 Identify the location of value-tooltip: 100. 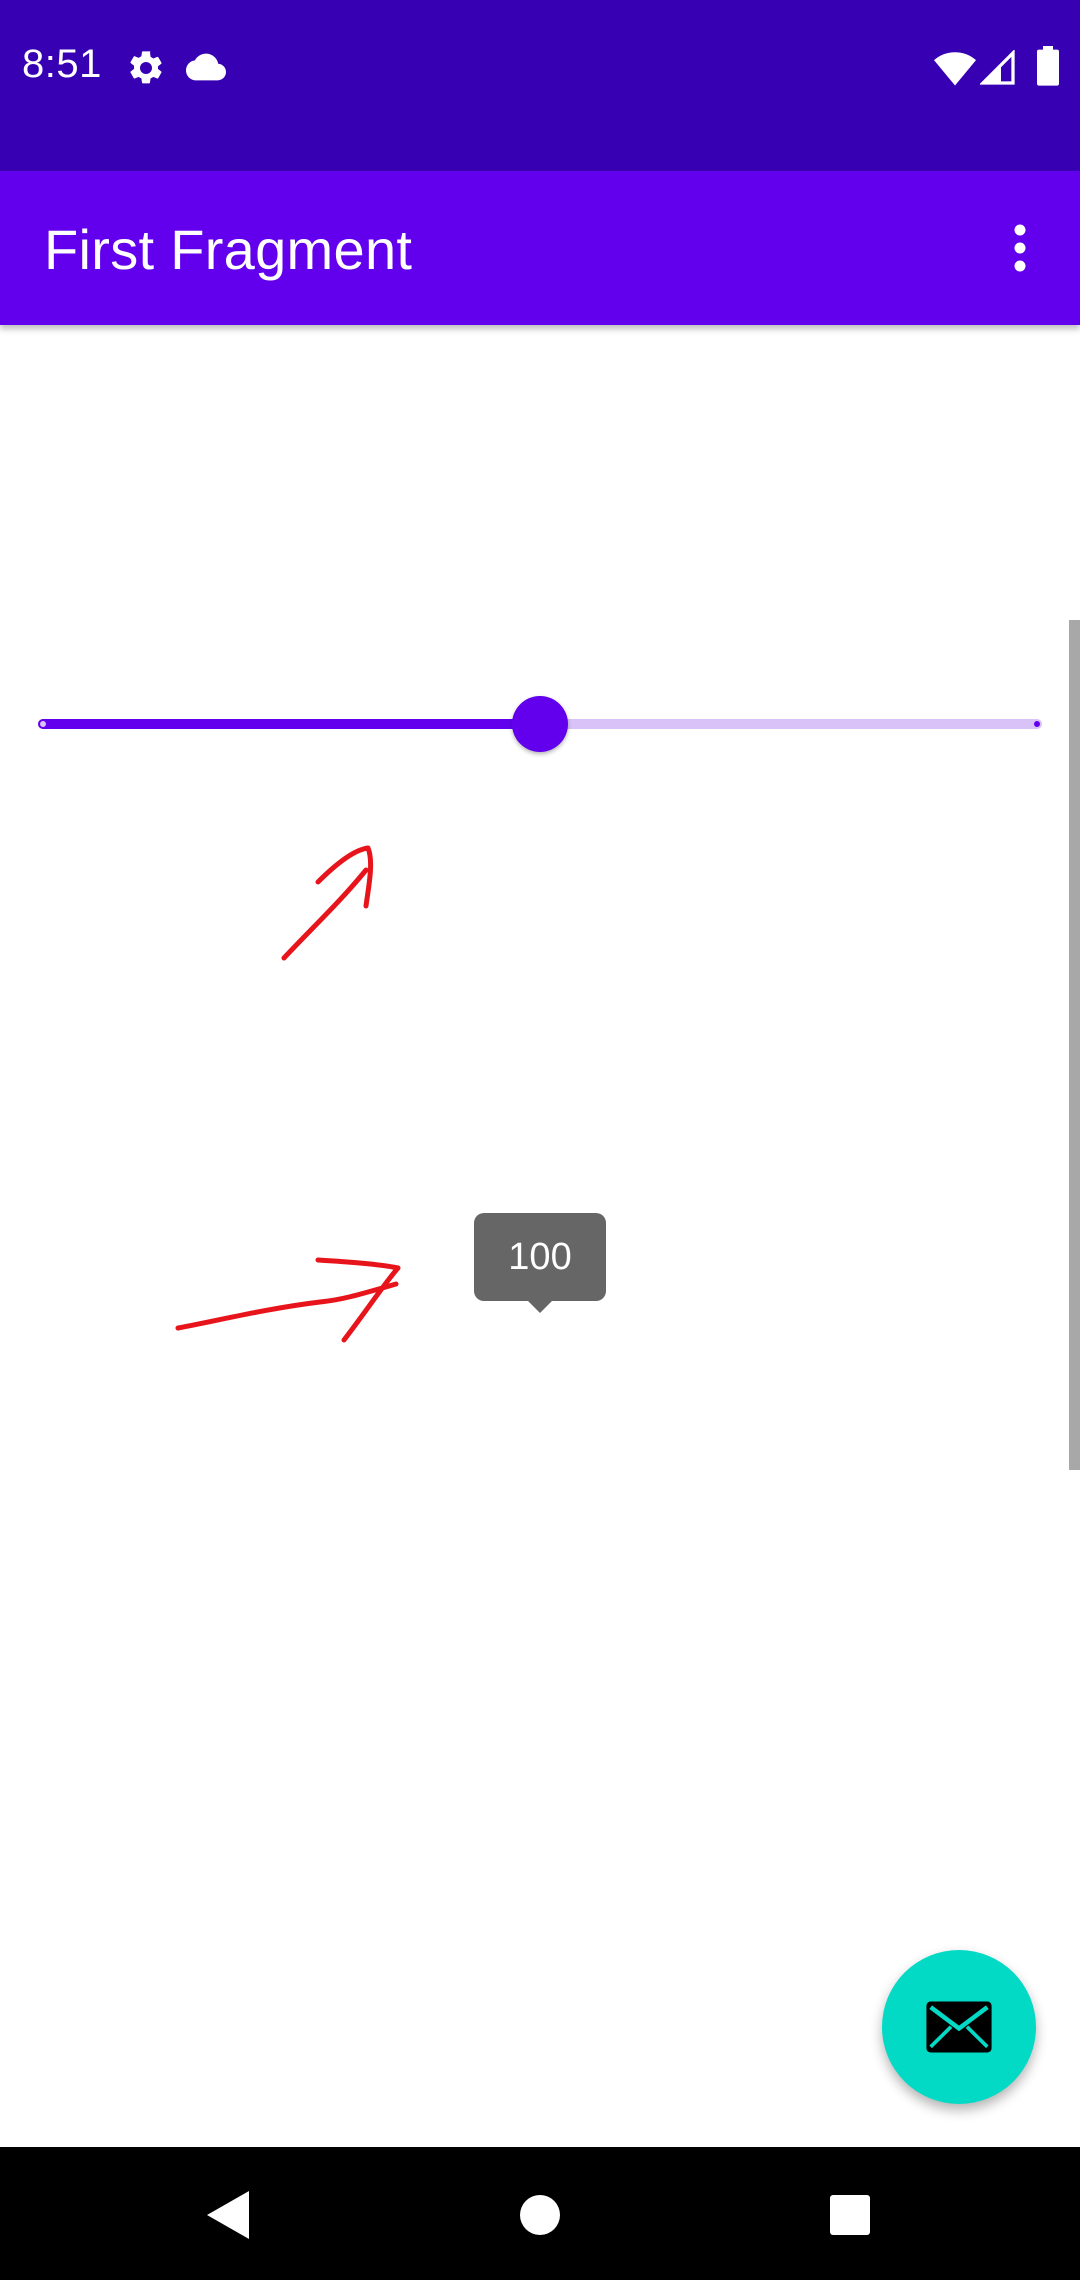
(540, 1257).